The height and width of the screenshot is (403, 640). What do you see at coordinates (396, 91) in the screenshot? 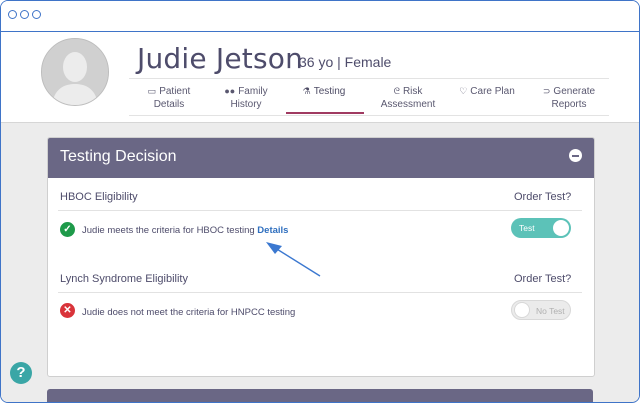
I see `stethoscope-icon: ᘓ` at bounding box center [396, 91].